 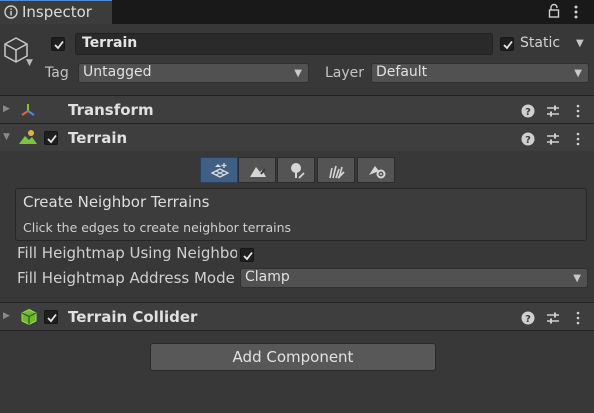 What do you see at coordinates (267, 277) in the screenshot?
I see `address-mode-value: Clamp` at bounding box center [267, 277].